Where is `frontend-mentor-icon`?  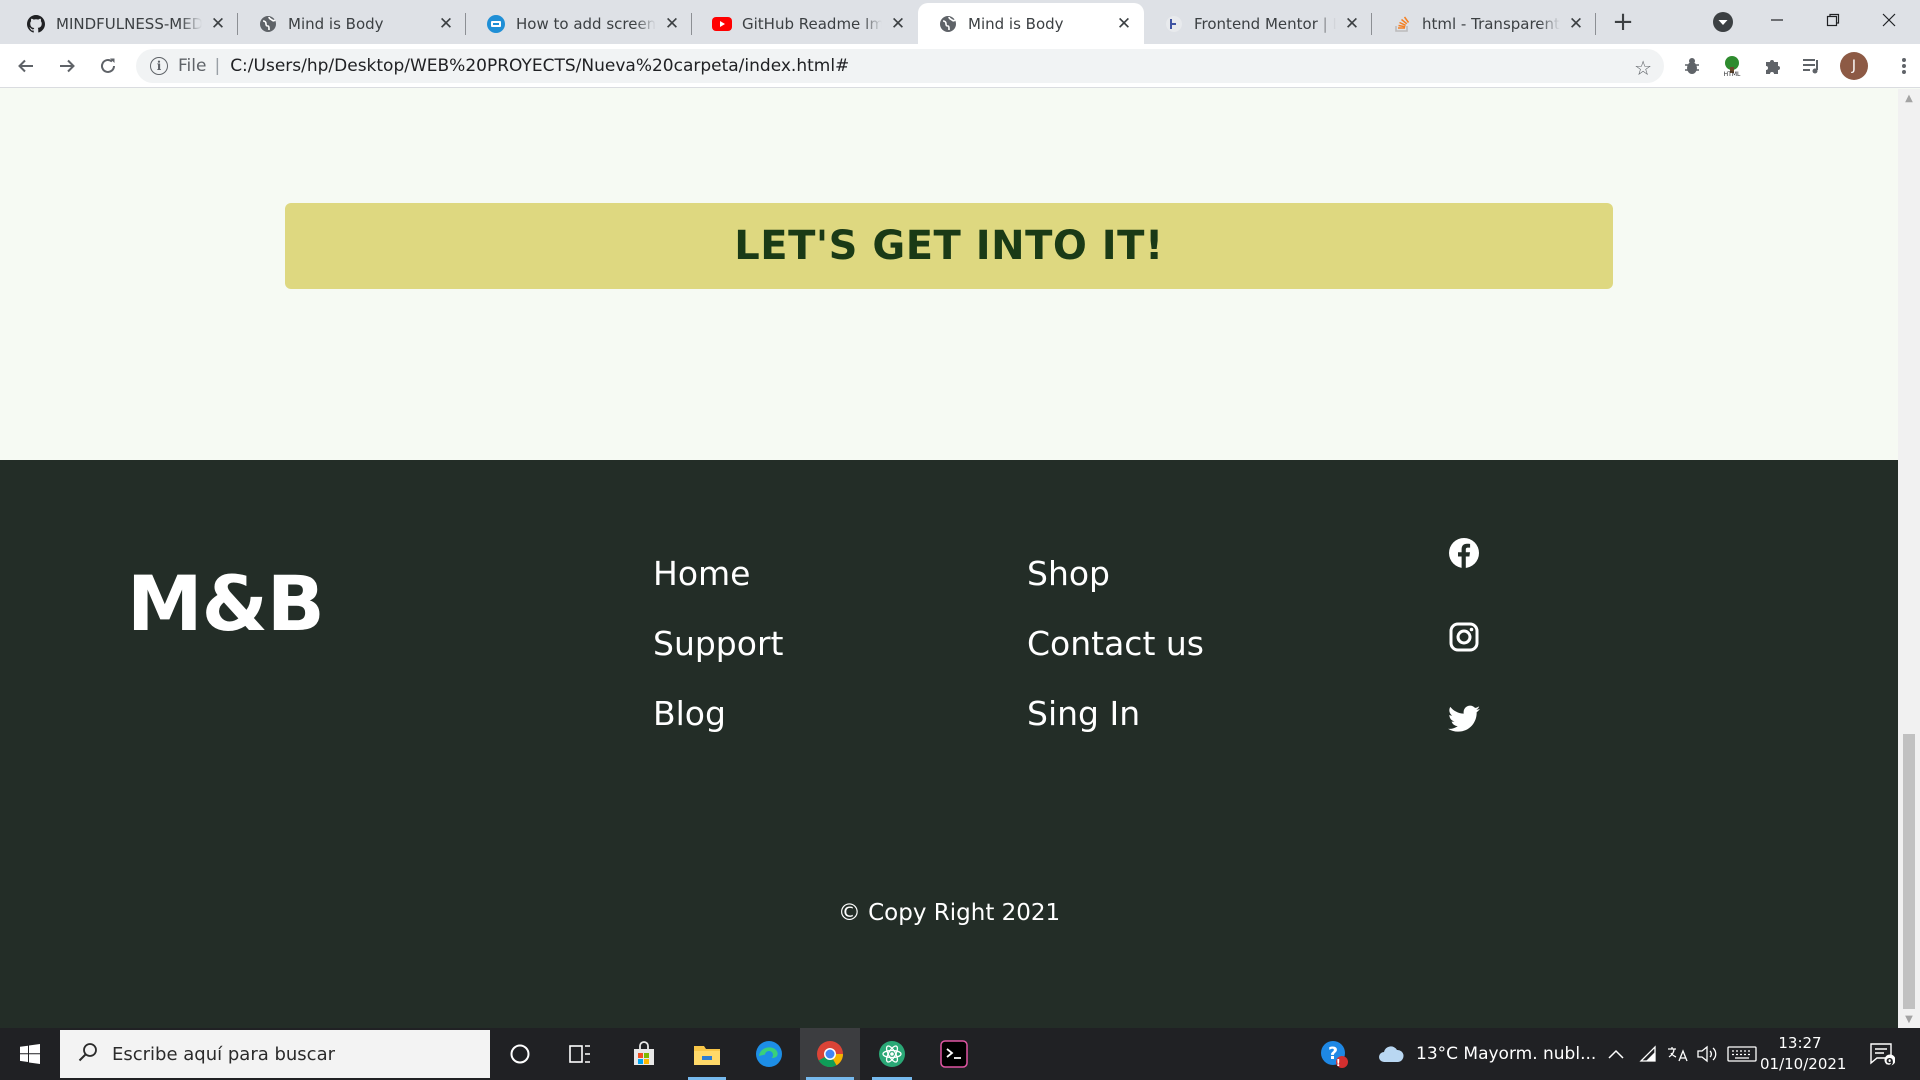 frontend-mentor-icon is located at coordinates (1174, 24).